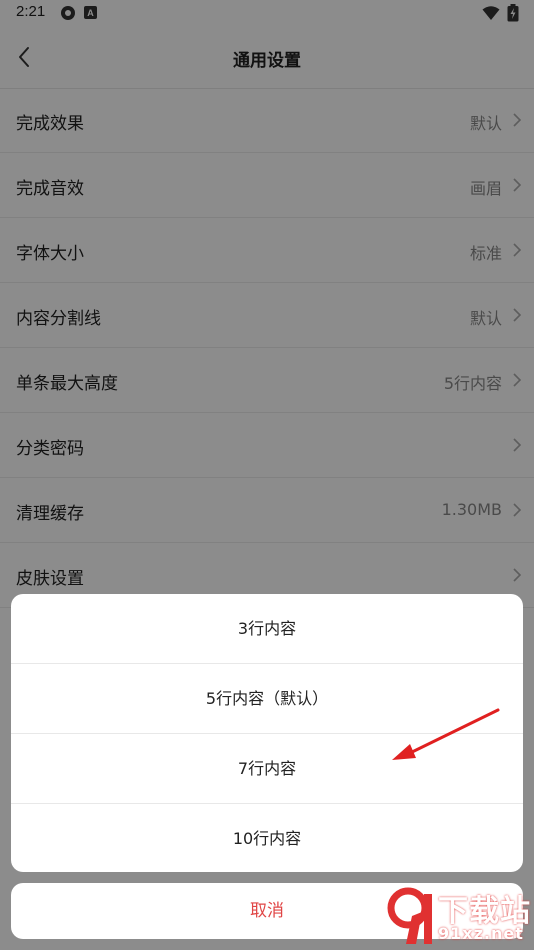 The image size is (534, 950). Describe the element at coordinates (446, 734) in the screenshot. I see `annotation-arrow-icon` at that location.